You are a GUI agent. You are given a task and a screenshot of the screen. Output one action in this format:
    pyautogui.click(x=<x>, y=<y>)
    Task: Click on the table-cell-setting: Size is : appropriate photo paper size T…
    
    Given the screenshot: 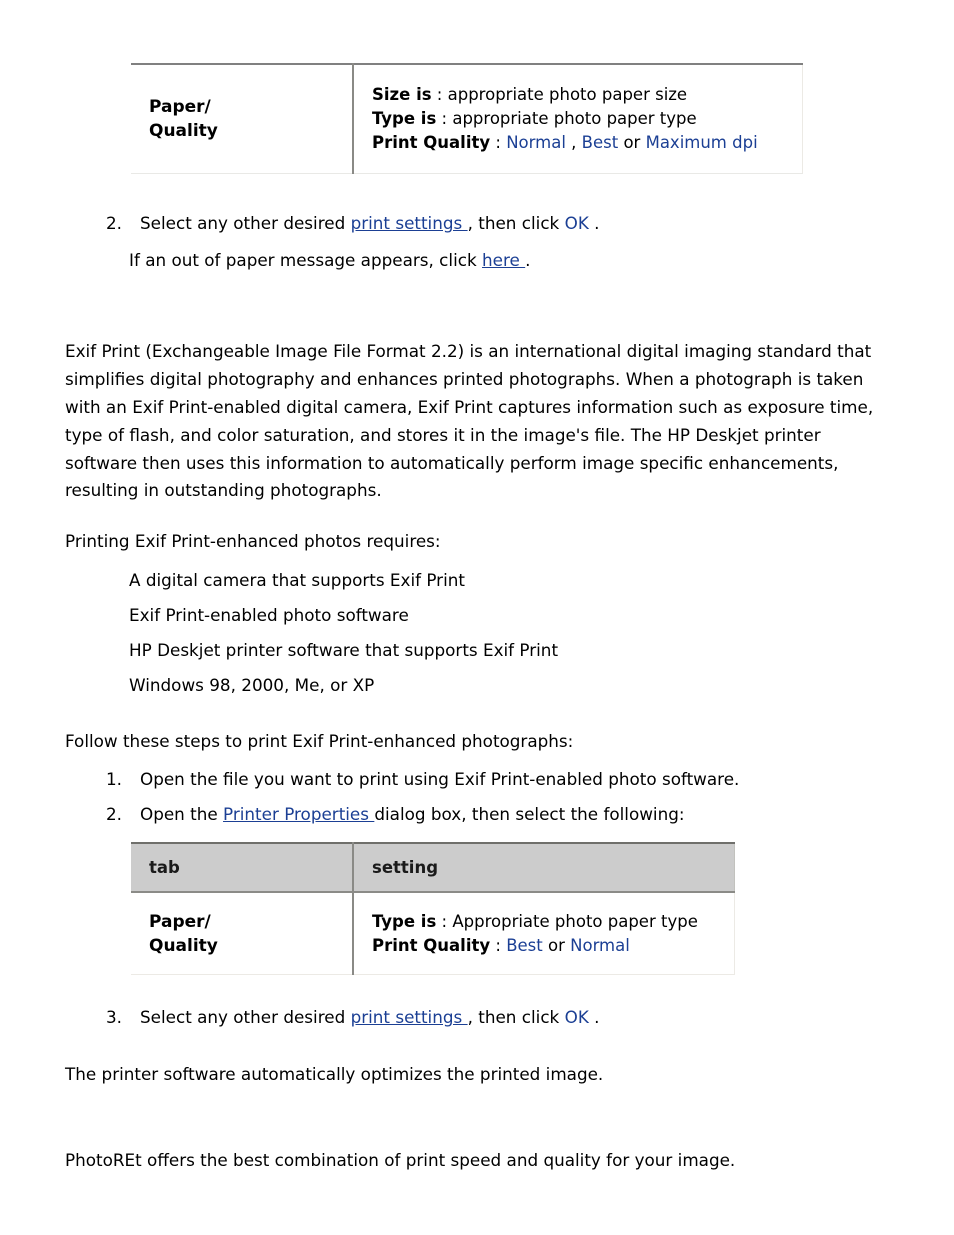 What is the action you would take?
    pyautogui.click(x=578, y=118)
    